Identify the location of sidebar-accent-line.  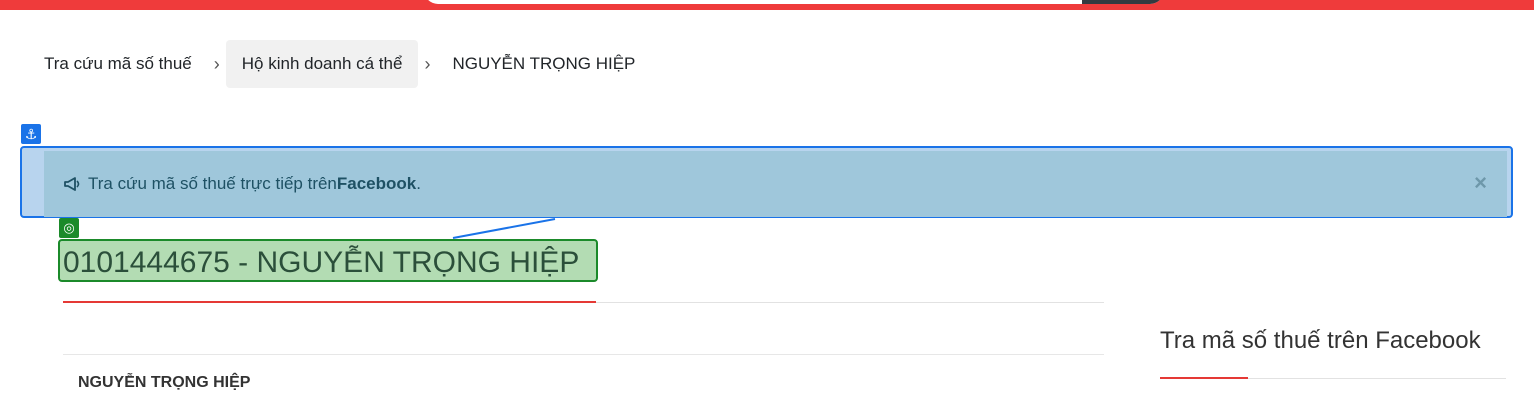
(1204, 378).